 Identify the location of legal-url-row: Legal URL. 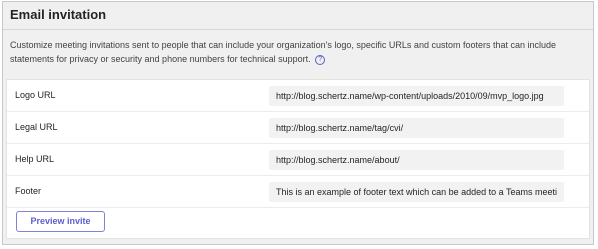
(298, 128).